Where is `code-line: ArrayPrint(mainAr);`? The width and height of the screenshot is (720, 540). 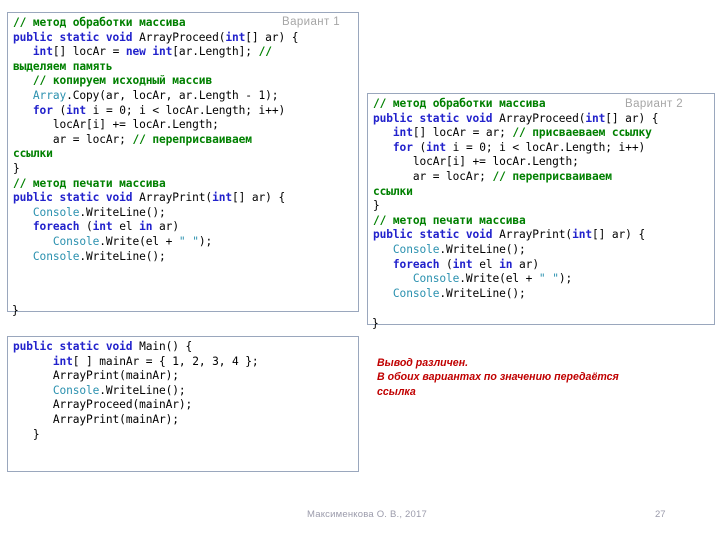 code-line: ArrayPrint(mainAr); is located at coordinates (183, 376).